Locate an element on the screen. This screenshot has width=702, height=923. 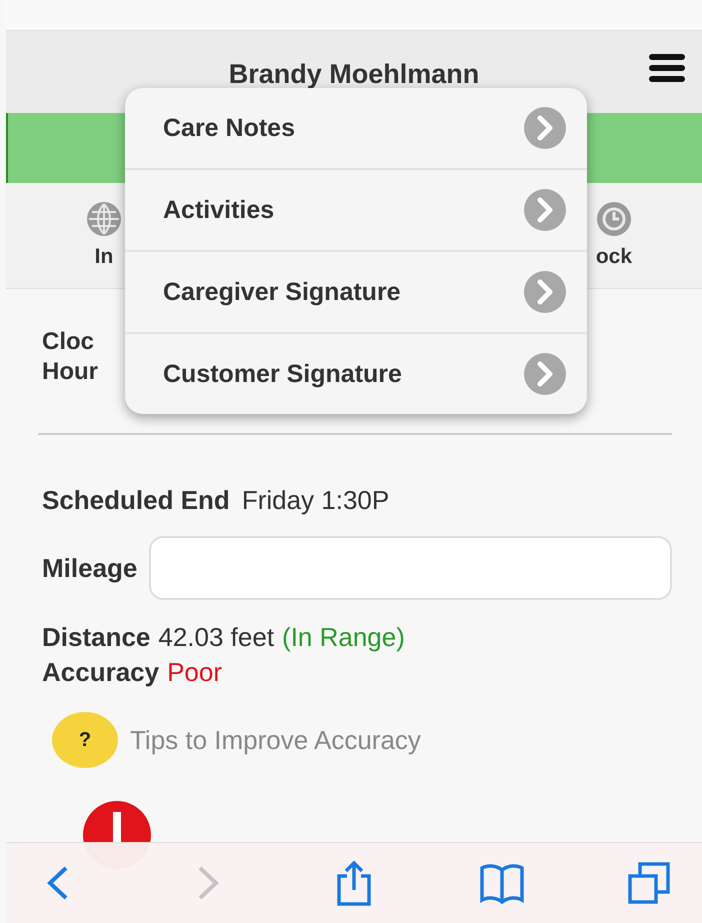
field-label: Accuracy is located at coordinates (101, 672).